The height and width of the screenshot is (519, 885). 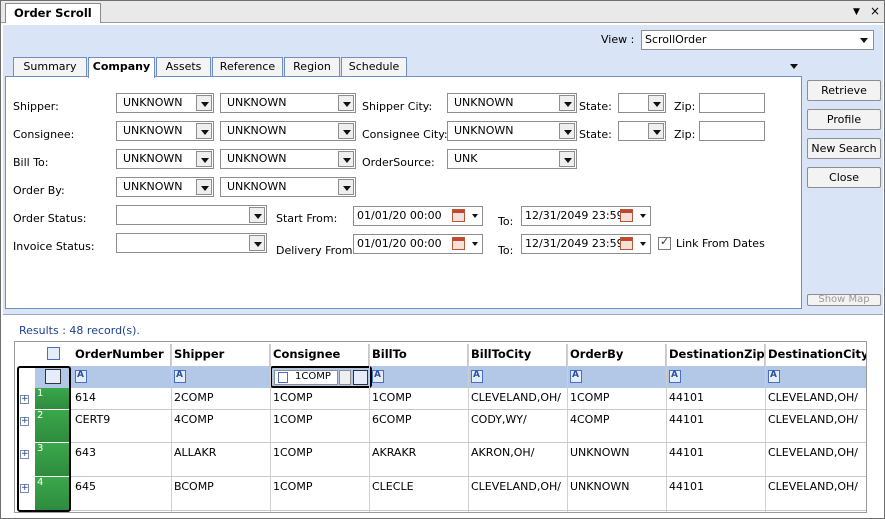 What do you see at coordinates (44, 134) in the screenshot?
I see `consignee-label: Consignee:` at bounding box center [44, 134].